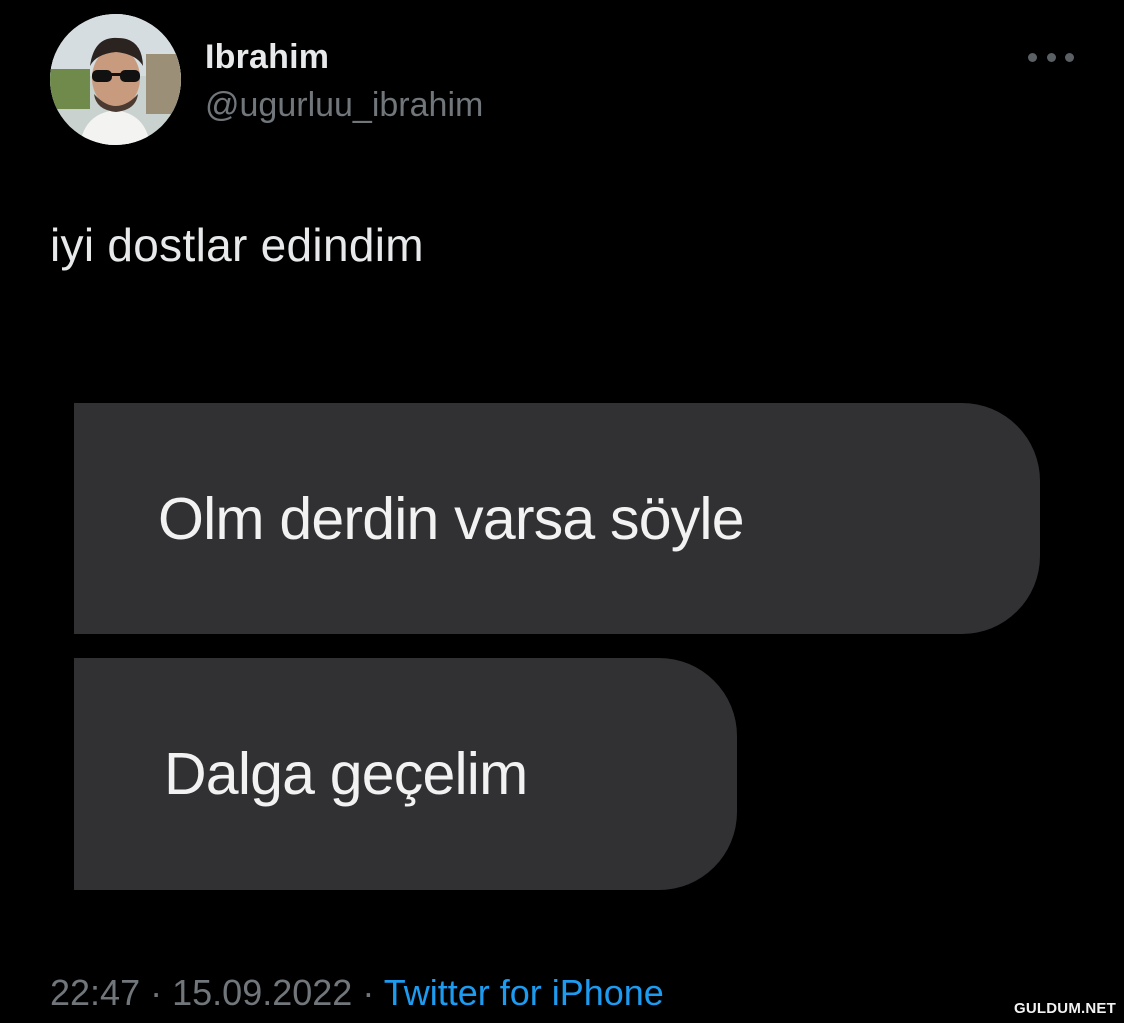  I want to click on watermark: GULDUM.NET, so click(1065, 1008).